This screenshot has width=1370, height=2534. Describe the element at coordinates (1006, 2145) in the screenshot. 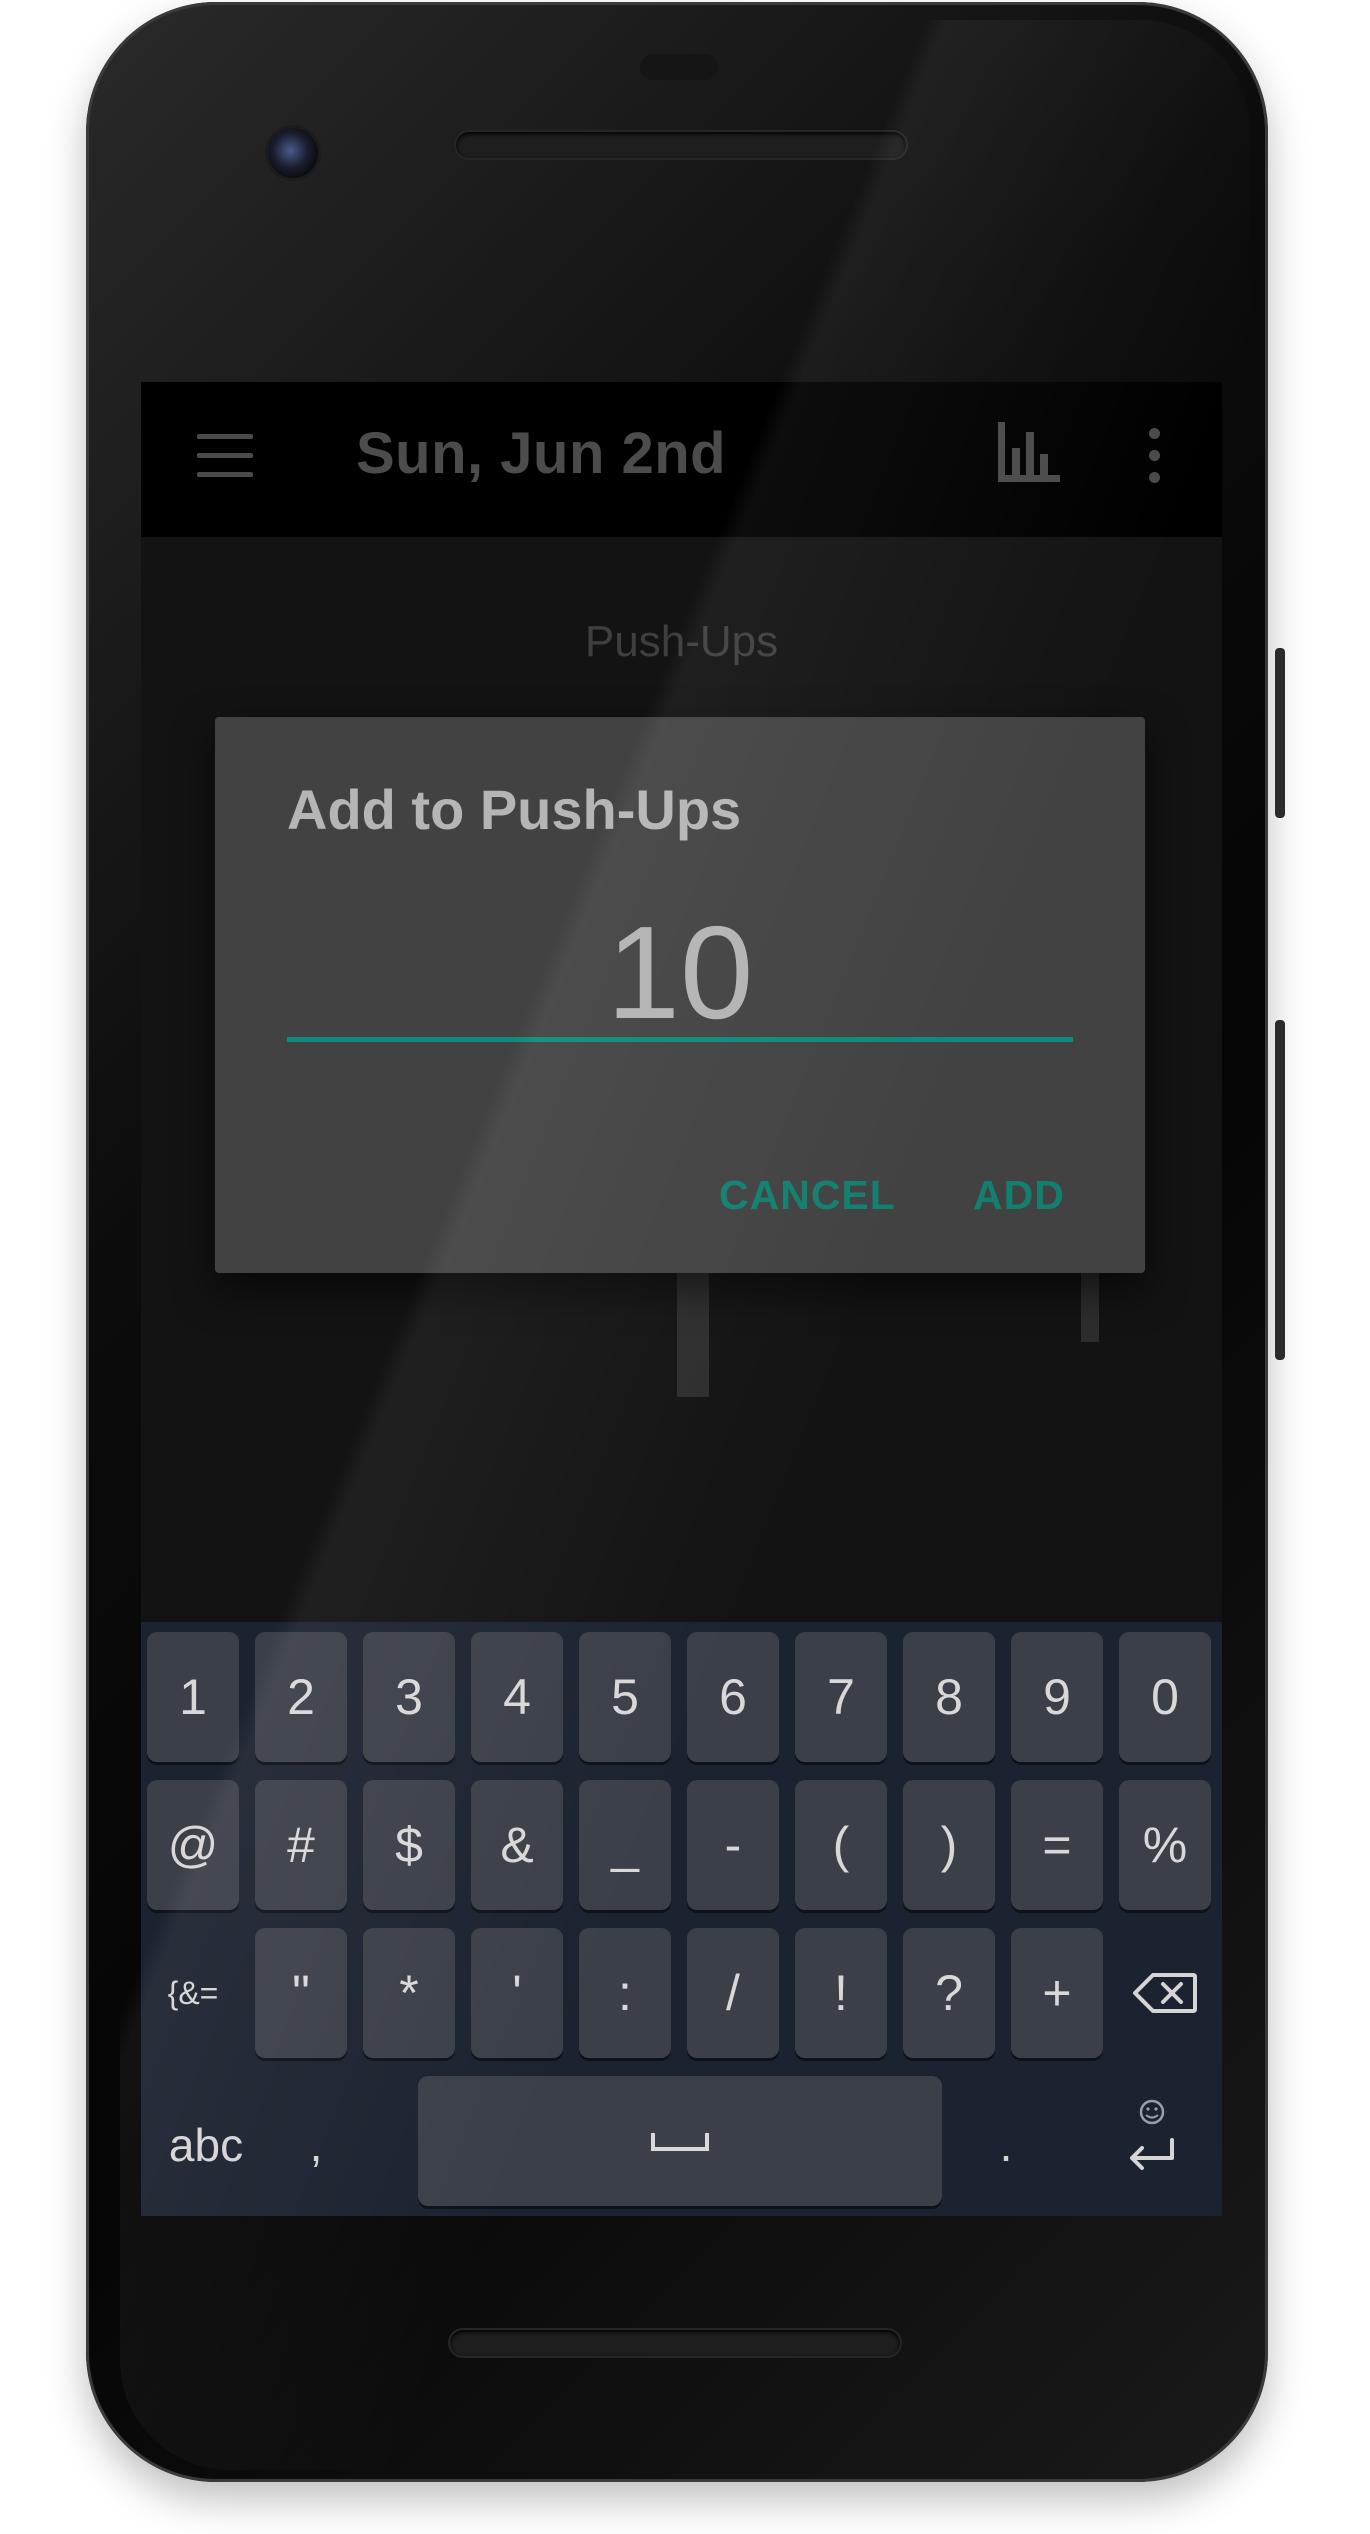

I see `period-key: .` at that location.